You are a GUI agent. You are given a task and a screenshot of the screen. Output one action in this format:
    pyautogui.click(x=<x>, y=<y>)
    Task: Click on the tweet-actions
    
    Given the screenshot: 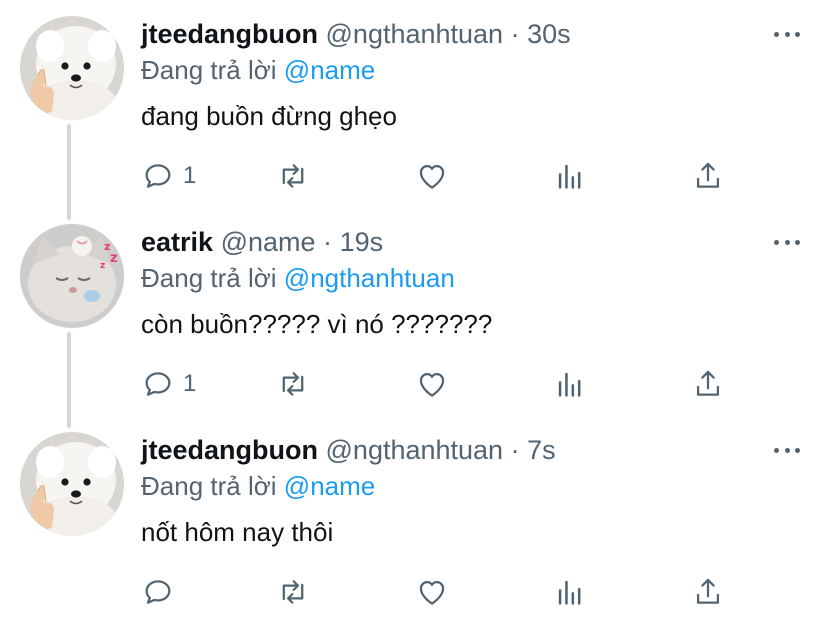 What is the action you would take?
    pyautogui.click(x=441, y=592)
    